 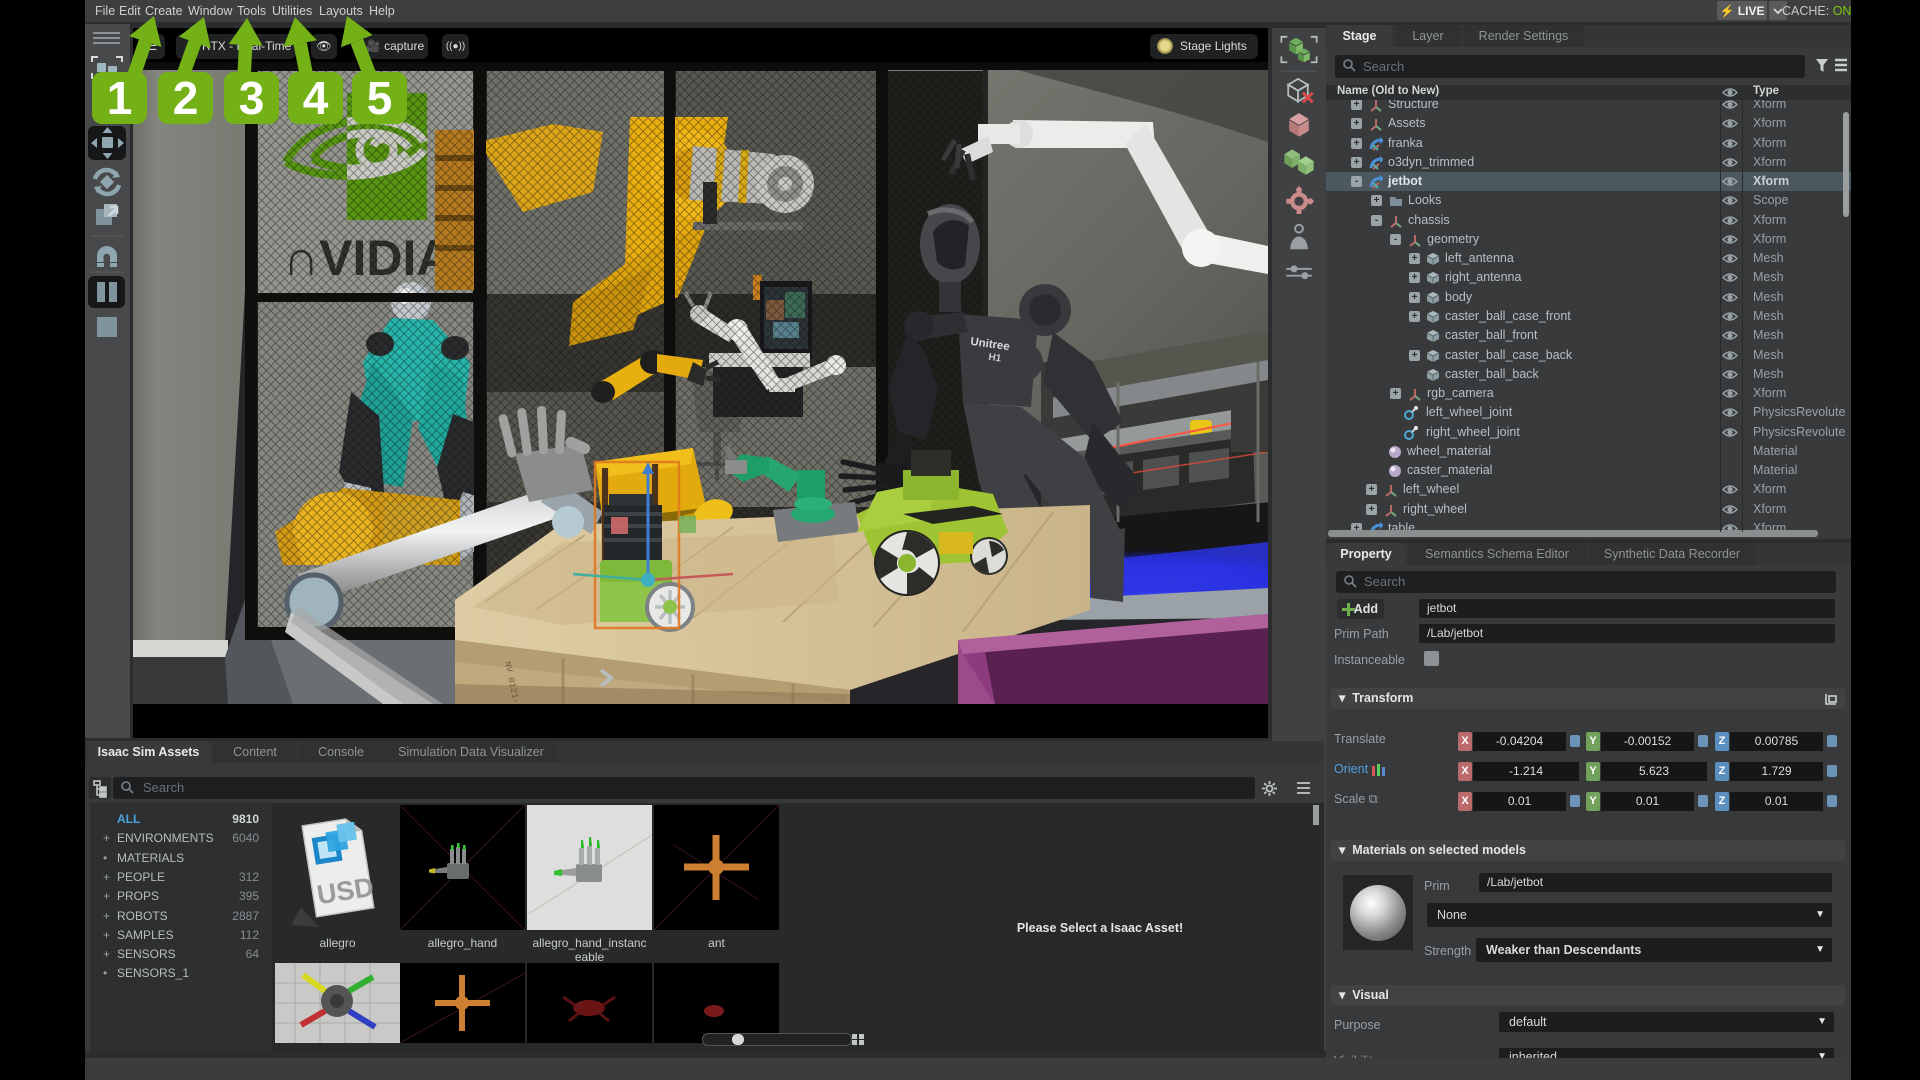 What do you see at coordinates (380, 98) in the screenshot?
I see `svg-text: 5` at bounding box center [380, 98].